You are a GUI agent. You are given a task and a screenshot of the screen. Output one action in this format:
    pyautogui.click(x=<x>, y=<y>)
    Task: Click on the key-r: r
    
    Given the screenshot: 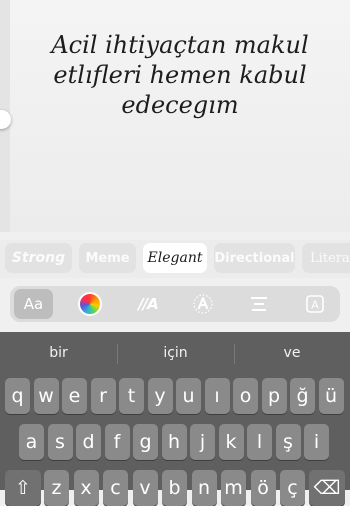 What is the action you would take?
    pyautogui.click(x=103, y=396)
    